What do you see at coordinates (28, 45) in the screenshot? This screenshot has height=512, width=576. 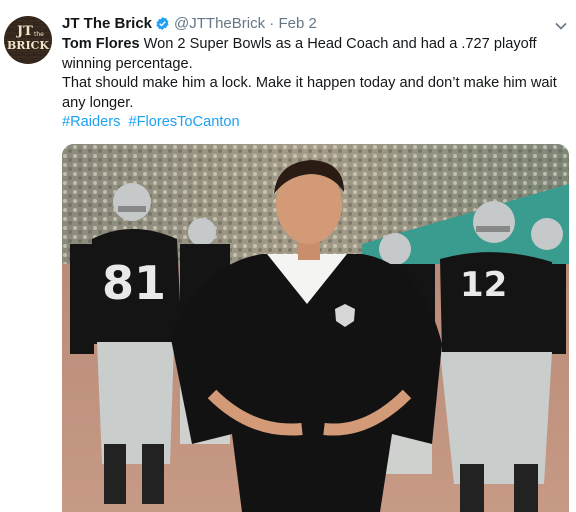 I see `avatar-text-brick: BRICK` at bounding box center [28, 45].